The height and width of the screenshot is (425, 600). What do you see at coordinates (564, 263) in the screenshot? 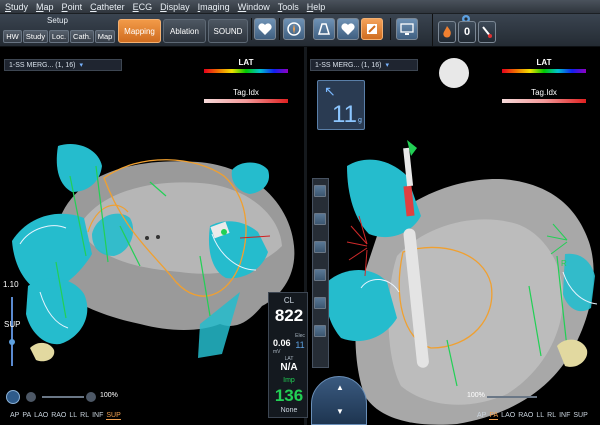
I see `marker-r-label: R` at bounding box center [564, 263].